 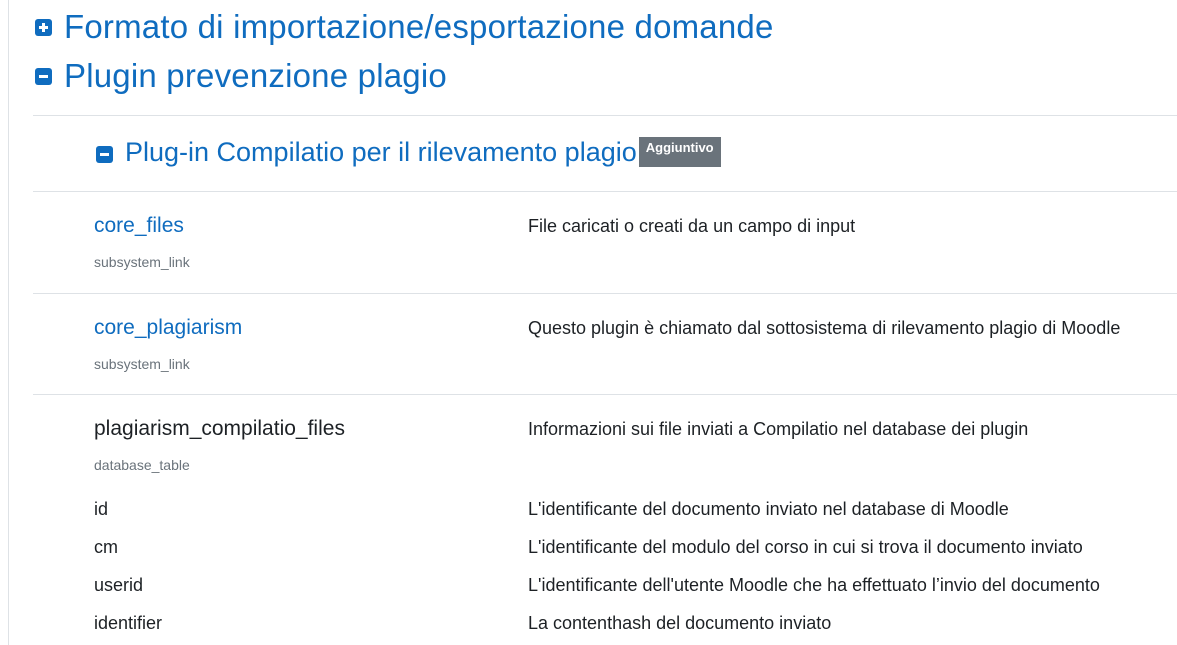 I want to click on item-name-link: core_files, so click(x=139, y=226).